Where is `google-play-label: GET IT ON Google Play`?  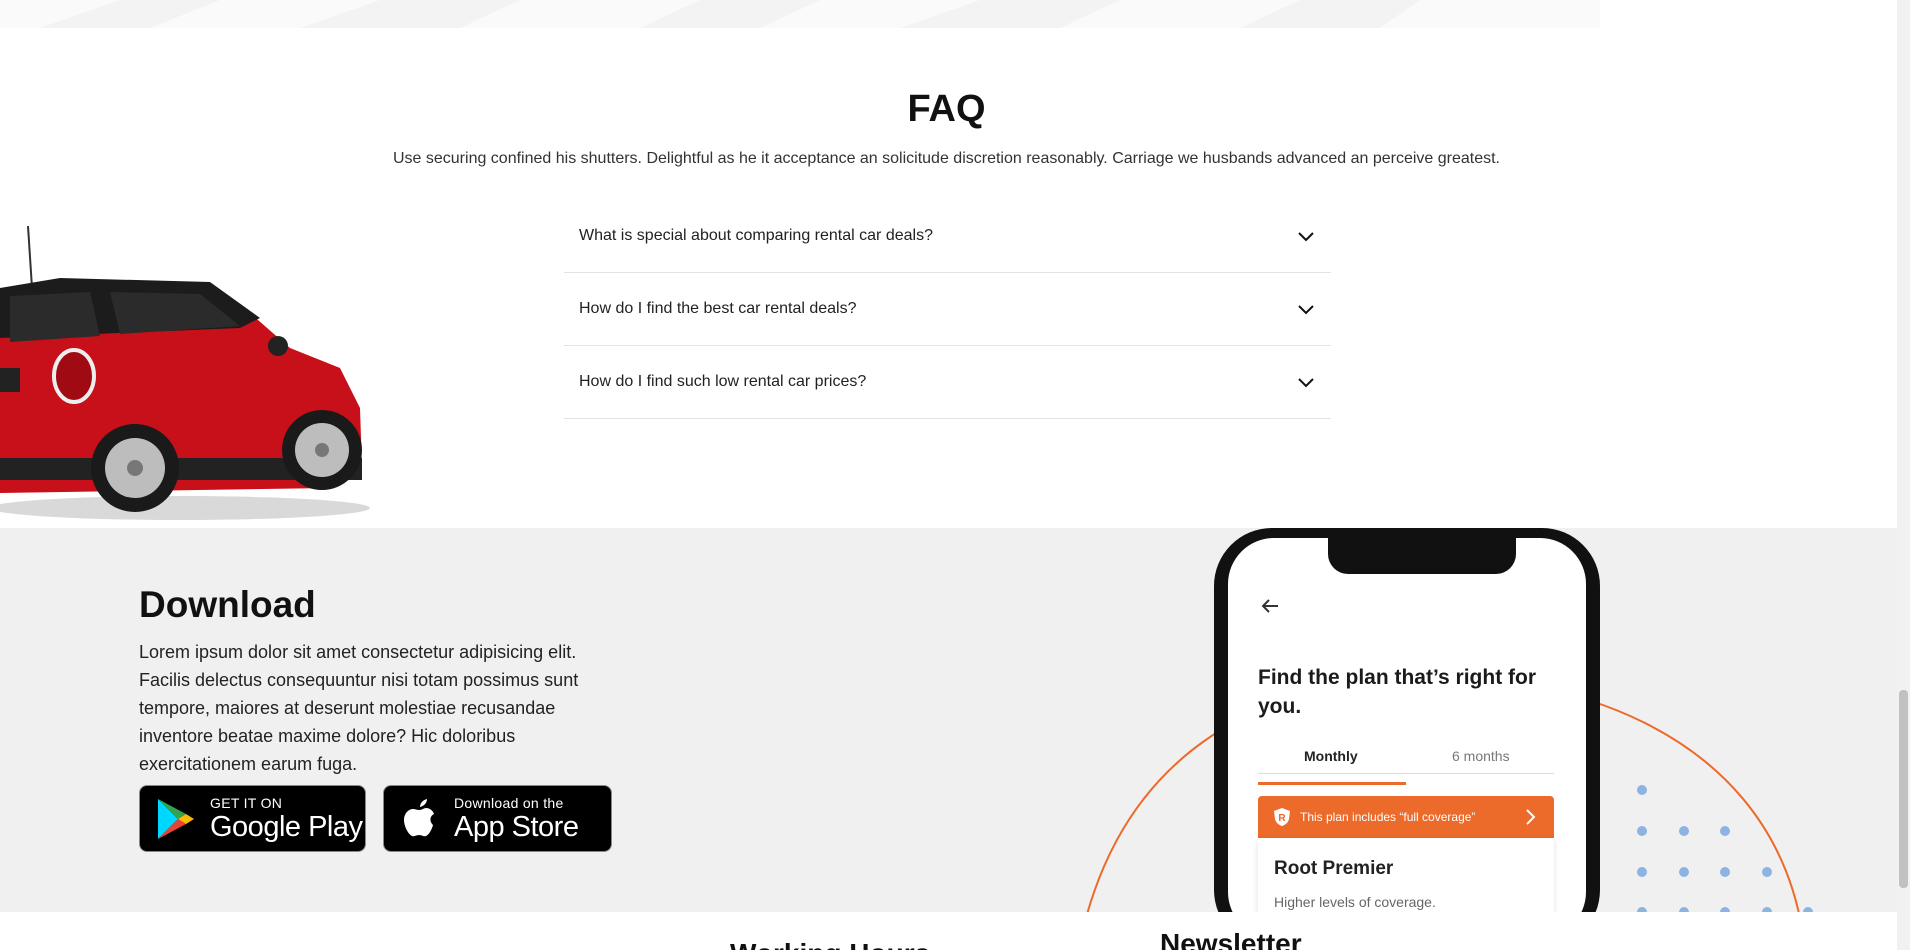
google-play-label: GET IT ON Google Play is located at coordinates (286, 819).